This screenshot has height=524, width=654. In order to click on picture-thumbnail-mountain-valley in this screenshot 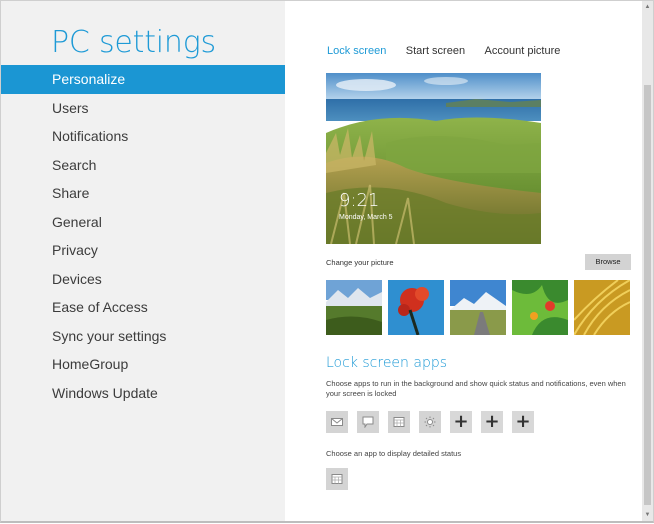, I will do `click(354, 307)`.